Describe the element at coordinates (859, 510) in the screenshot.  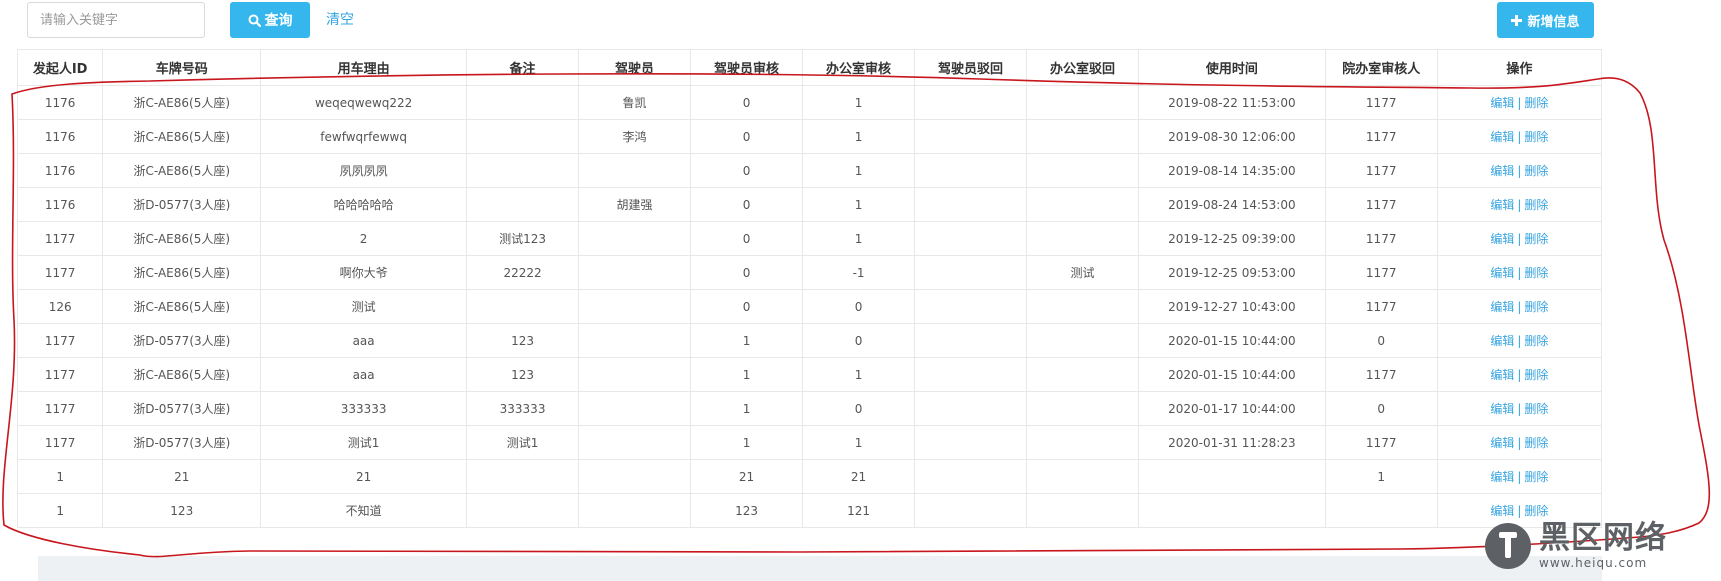
I see `cell-office-review: 121` at that location.